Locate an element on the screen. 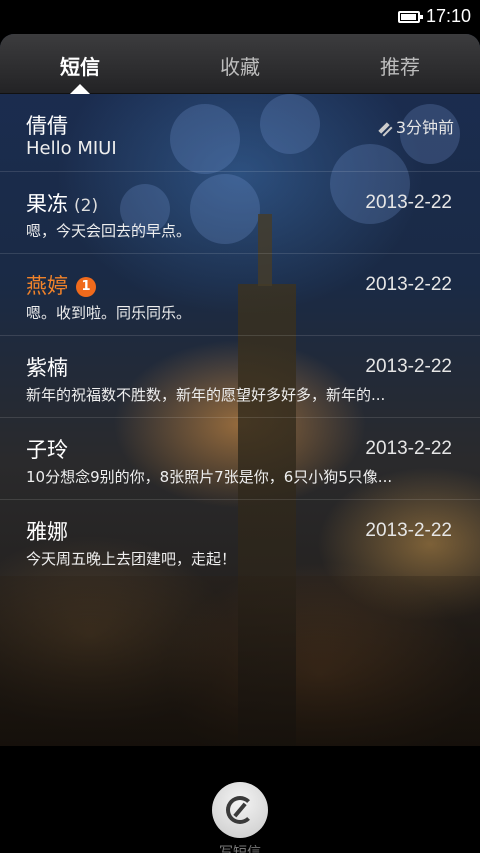 This screenshot has height=853, width=480. compose-button is located at coordinates (240, 810).